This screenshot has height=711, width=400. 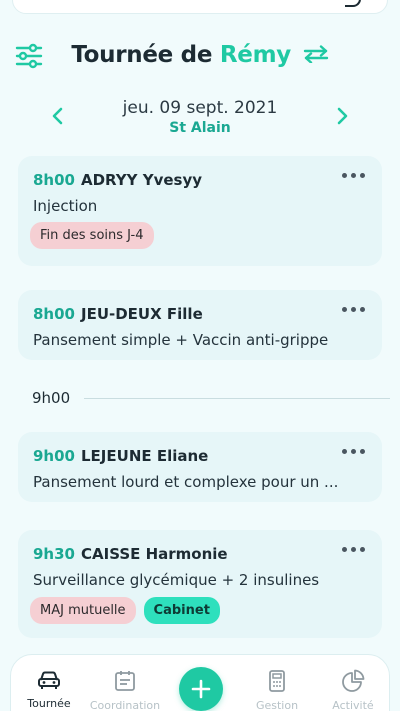 I want to click on logo-mark-icon, so click(x=353, y=3).